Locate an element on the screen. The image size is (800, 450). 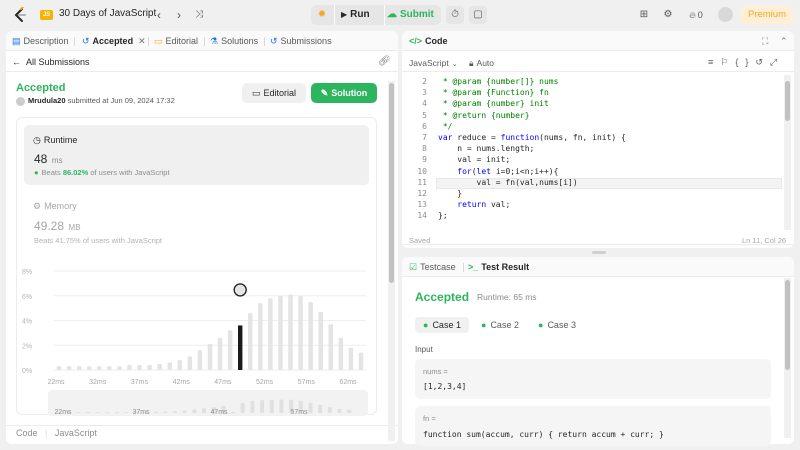
case-tab-1: ● Case 1 is located at coordinates (442, 325).